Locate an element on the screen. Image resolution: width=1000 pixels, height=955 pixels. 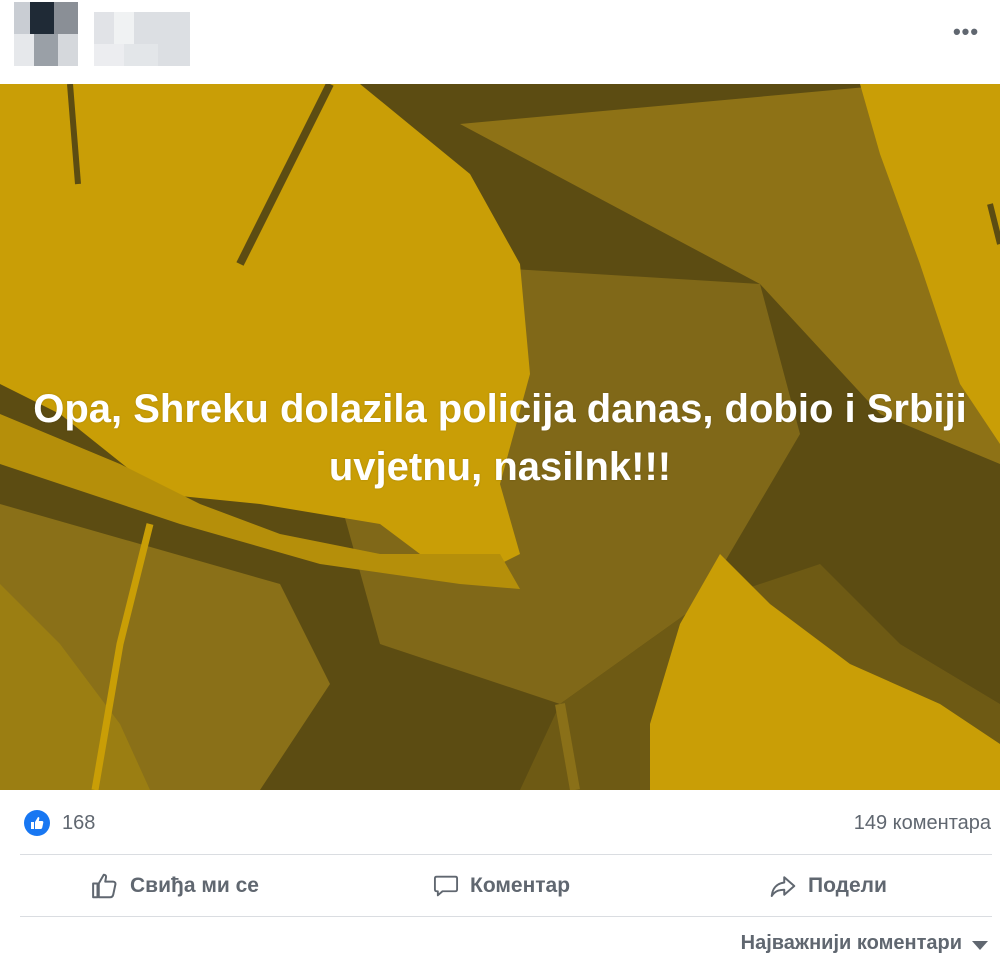
like-button: Свиђа ми се is located at coordinates (174, 886).